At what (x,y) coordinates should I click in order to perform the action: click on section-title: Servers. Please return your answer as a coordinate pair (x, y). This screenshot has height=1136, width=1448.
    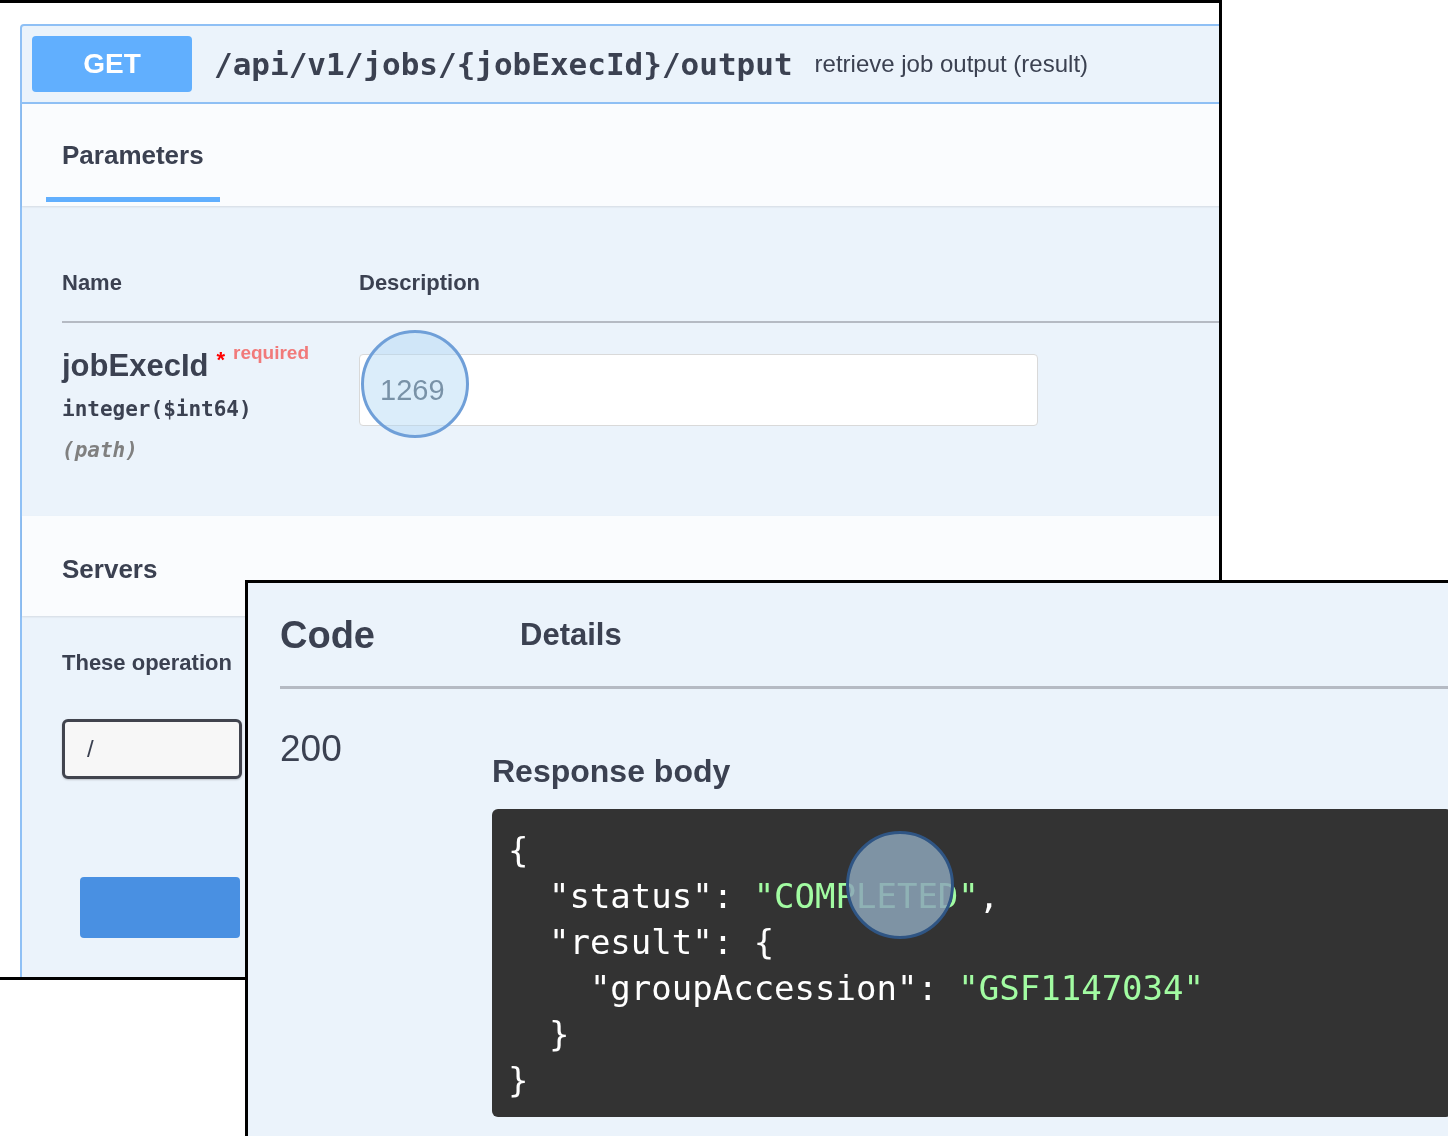
    Looking at the image, I should click on (110, 569).